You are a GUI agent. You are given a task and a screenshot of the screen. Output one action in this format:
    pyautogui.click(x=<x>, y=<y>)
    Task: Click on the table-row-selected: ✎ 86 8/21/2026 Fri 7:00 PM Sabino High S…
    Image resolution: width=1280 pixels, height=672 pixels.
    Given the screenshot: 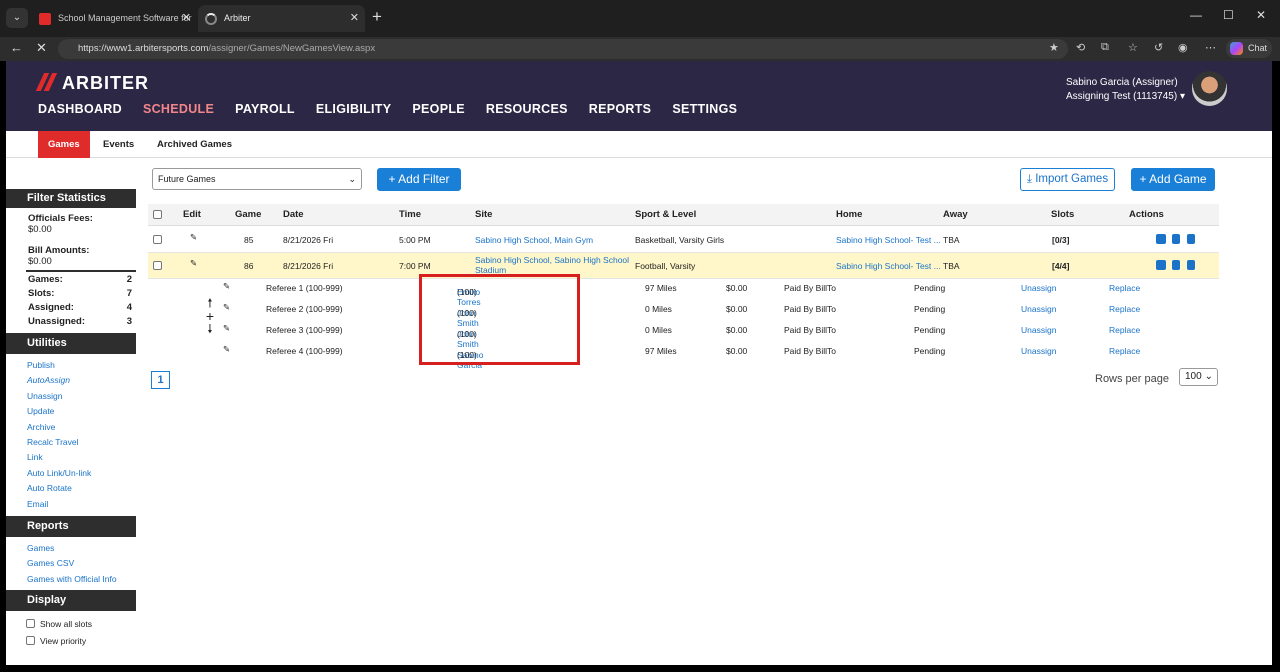 What is the action you would take?
    pyautogui.click(x=683, y=266)
    